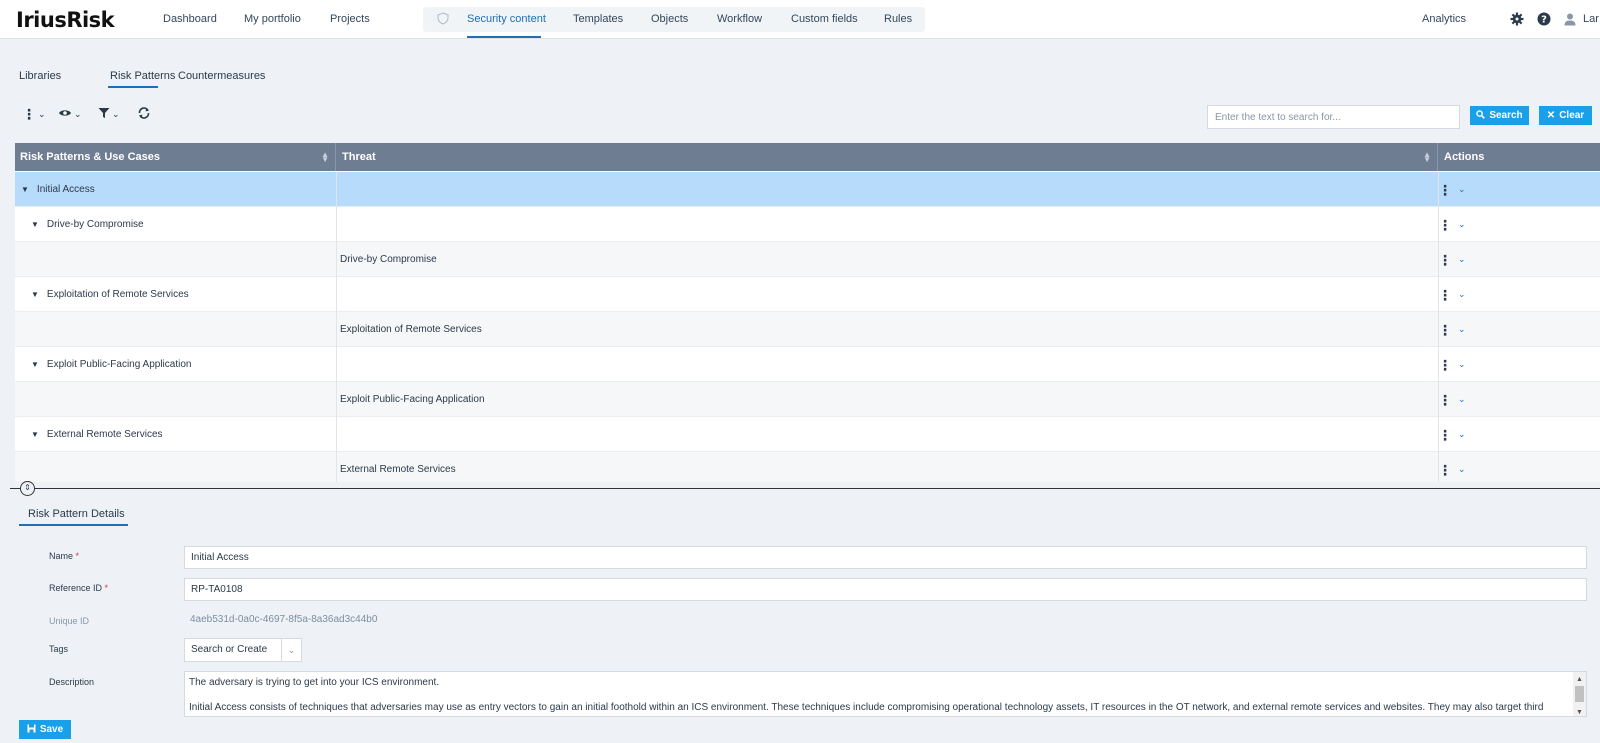 The height and width of the screenshot is (743, 1600). I want to click on panel-splitter, so click(805, 488).